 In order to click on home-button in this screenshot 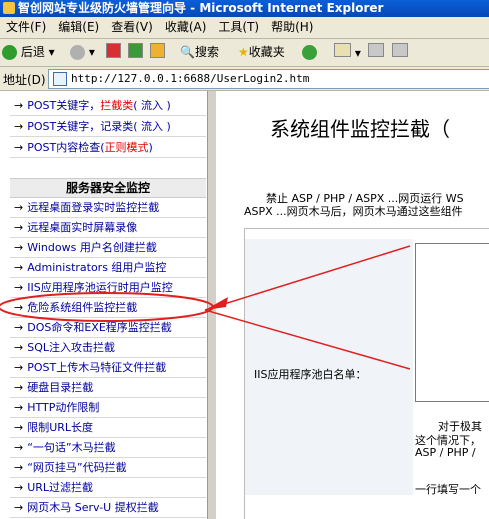, I will do `click(157, 52)`.